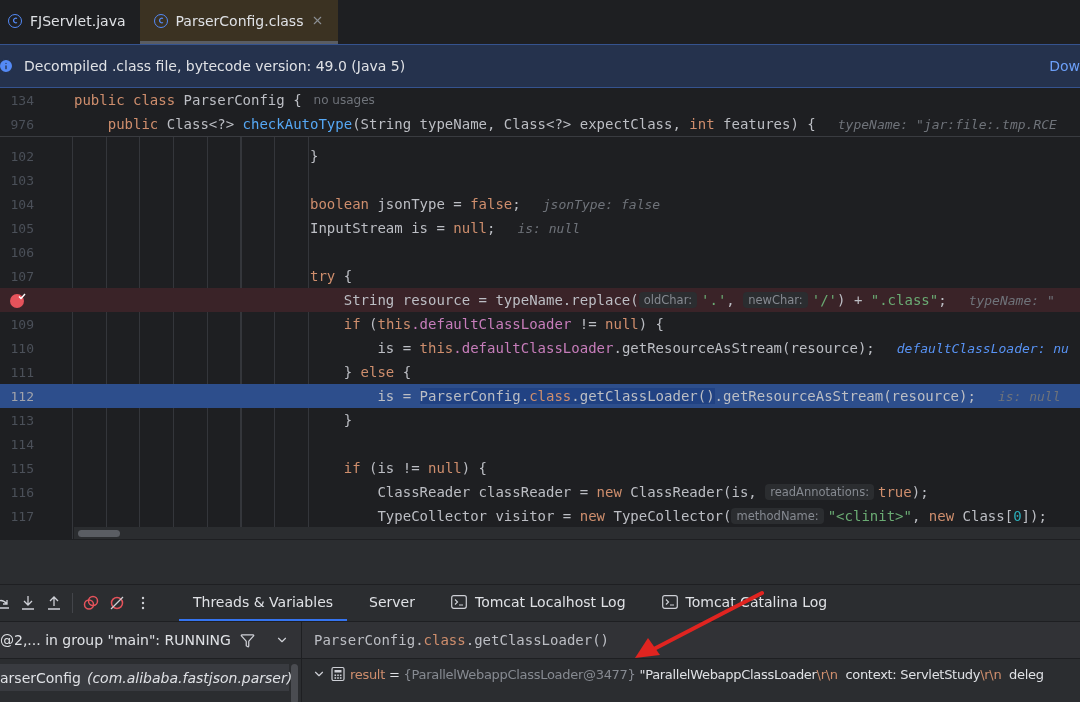  I want to click on download-link: Dow, so click(1064, 66).